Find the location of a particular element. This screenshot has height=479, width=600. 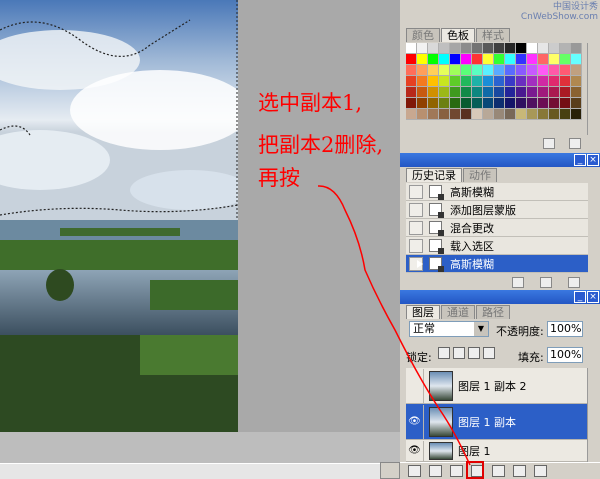

tab-color: 颜色 is located at coordinates (423, 35).